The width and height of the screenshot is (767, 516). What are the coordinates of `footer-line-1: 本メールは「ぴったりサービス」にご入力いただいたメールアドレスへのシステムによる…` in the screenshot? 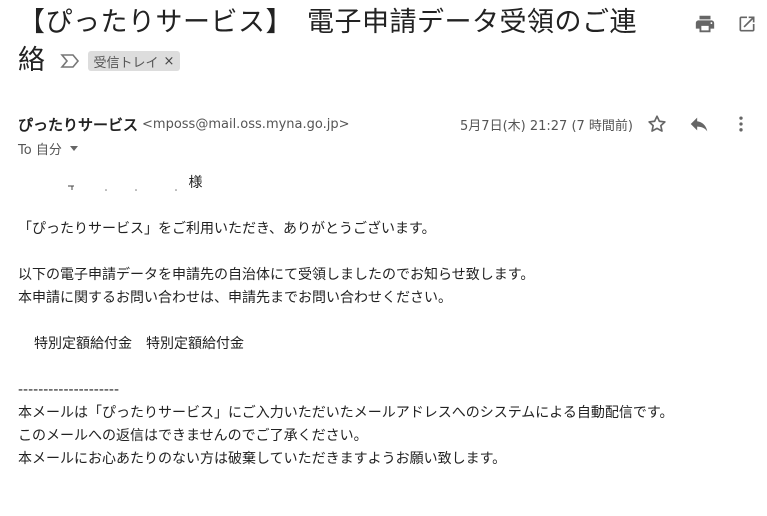 It's located at (346, 413).